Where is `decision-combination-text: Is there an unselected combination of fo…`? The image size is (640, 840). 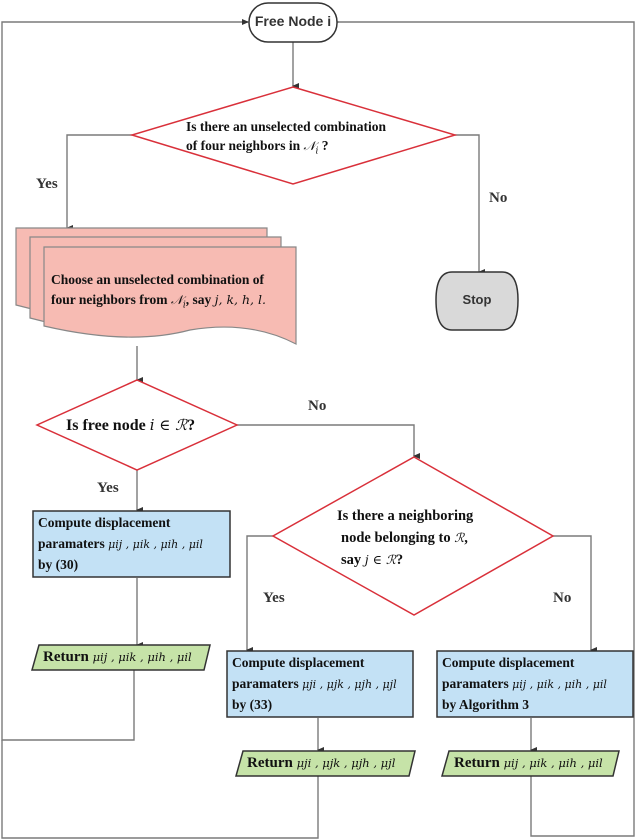 decision-combination-text: Is there an unselected combination of fo… is located at coordinates (286, 139).